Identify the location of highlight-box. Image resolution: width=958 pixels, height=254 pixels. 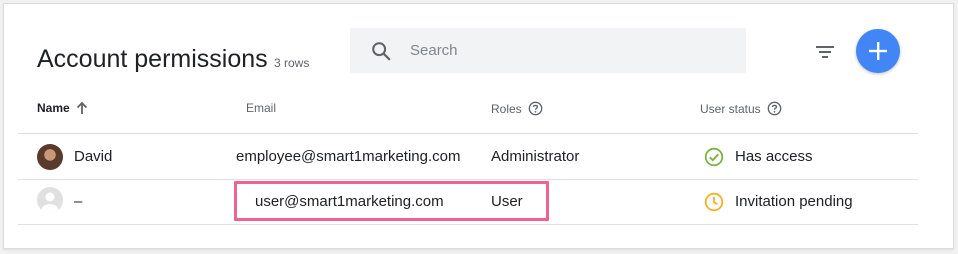
(391, 201).